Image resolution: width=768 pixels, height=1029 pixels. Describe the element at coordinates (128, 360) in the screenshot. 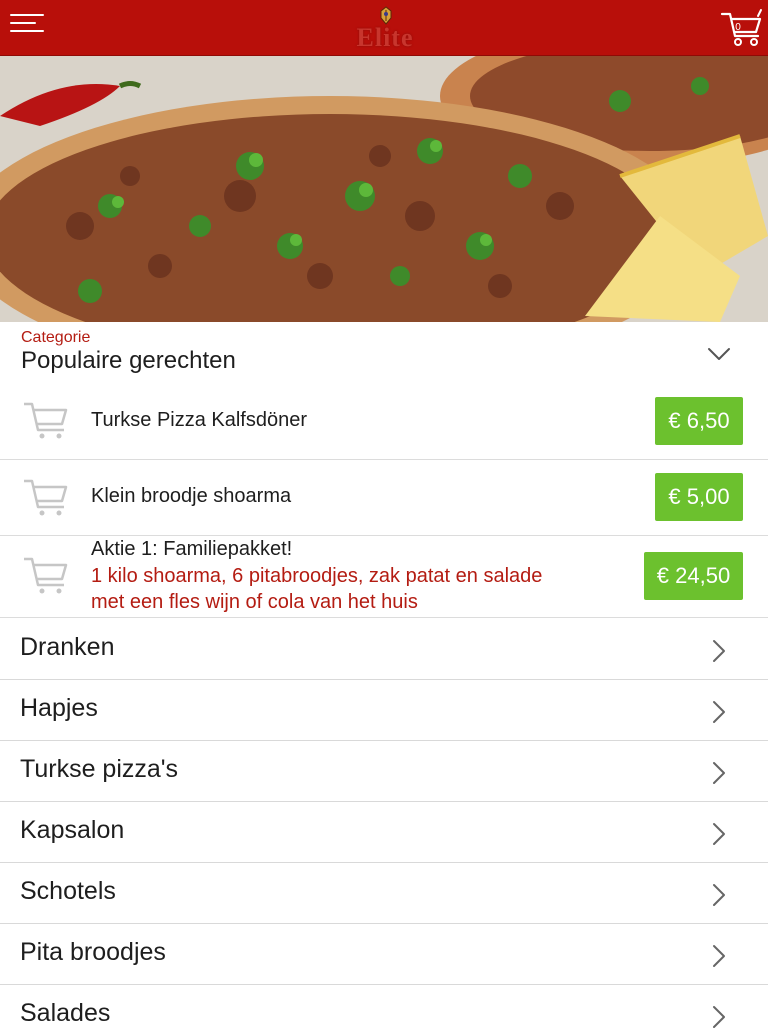

I see `category-title: Populaire gerechten` at that location.